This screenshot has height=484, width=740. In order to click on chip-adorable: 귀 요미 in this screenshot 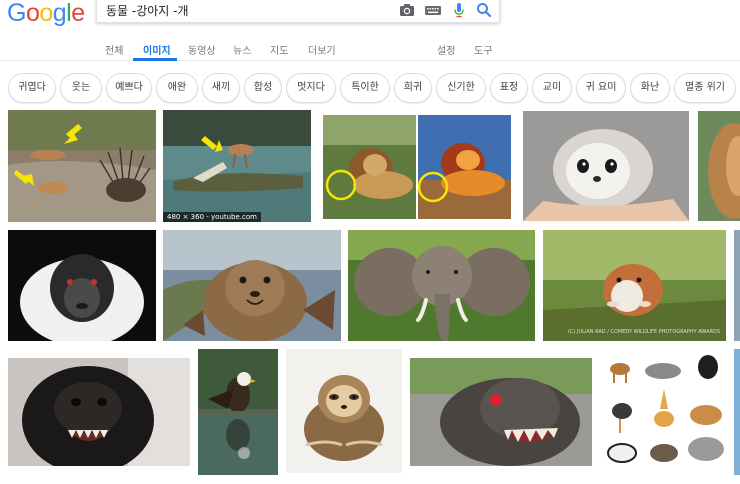, I will do `click(601, 88)`.